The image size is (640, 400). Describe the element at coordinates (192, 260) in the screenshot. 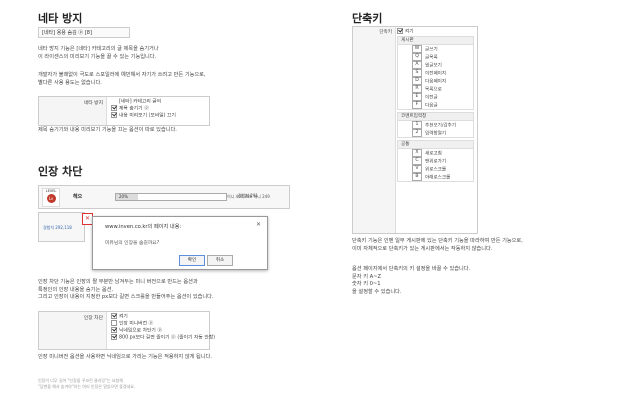

I see `ok-button: 확인` at that location.